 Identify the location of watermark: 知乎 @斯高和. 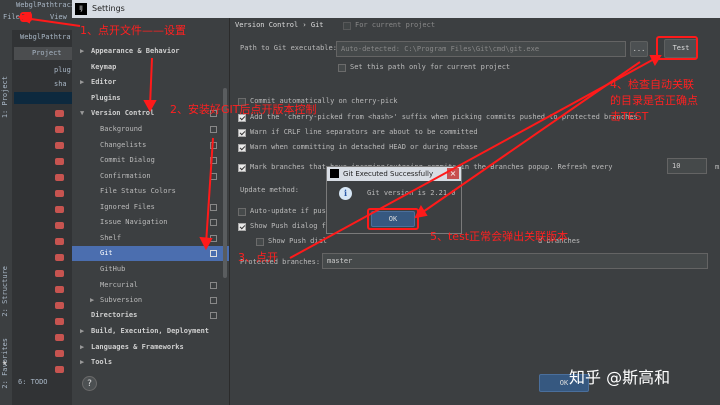
(620, 377).